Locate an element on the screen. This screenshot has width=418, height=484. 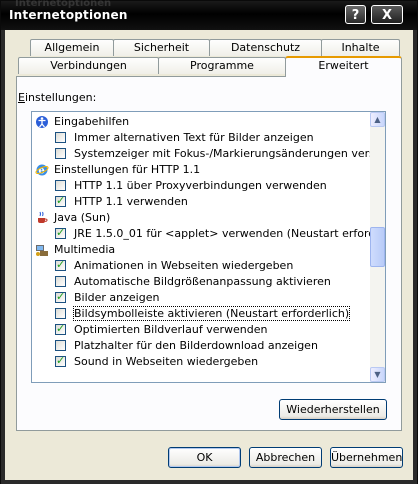
checkbox-alt-text is located at coordinates (60, 137).